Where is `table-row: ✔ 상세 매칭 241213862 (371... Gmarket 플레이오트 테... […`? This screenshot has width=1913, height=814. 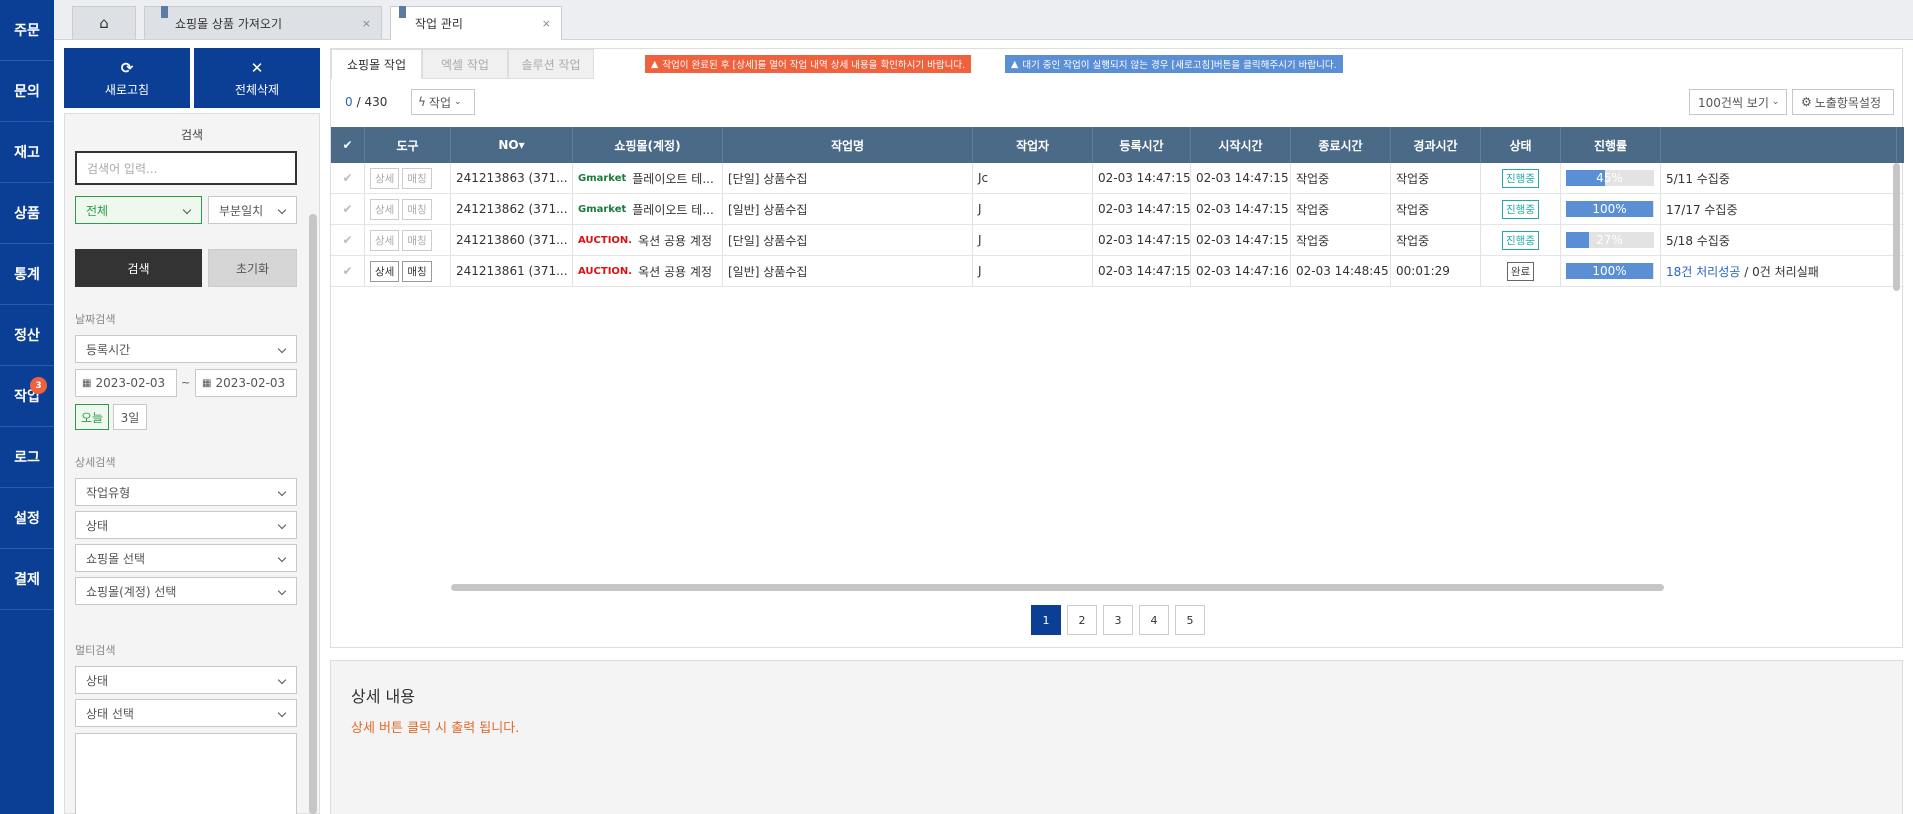 table-row: ✔ 상세 매칭 241213862 (371... Gmarket 플레이오트 테... [… is located at coordinates (1117, 209).